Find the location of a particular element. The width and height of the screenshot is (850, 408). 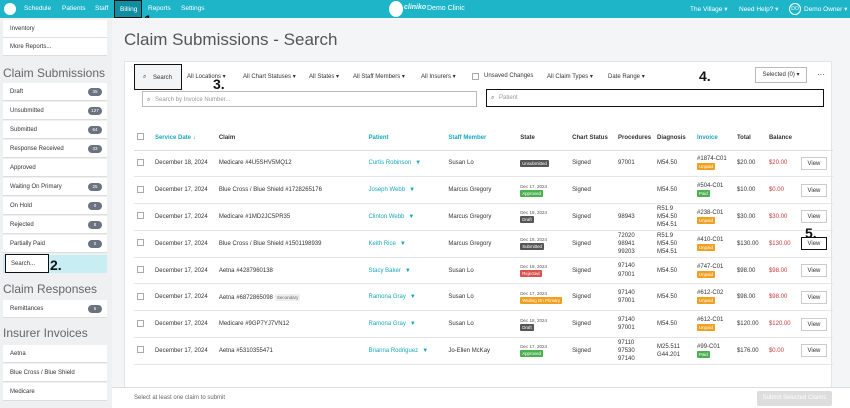

app-logo is located at coordinates (10, 9).